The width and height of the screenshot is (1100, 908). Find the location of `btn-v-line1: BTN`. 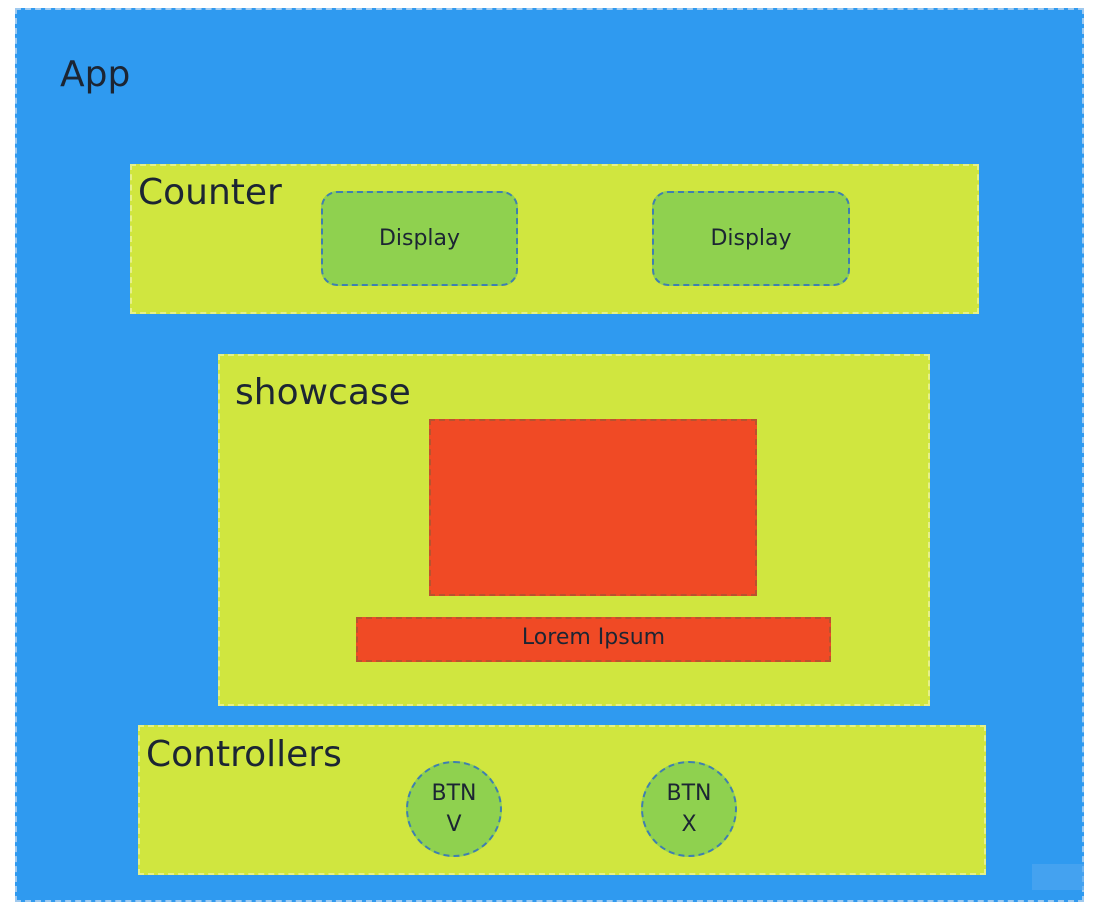

btn-v-line1: BTN is located at coordinates (454, 793).